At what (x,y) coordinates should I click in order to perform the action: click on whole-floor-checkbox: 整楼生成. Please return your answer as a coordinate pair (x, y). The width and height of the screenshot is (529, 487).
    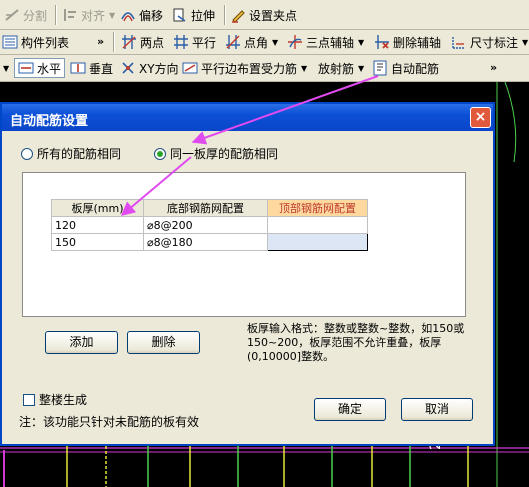
    Looking at the image, I should click on (55, 399).